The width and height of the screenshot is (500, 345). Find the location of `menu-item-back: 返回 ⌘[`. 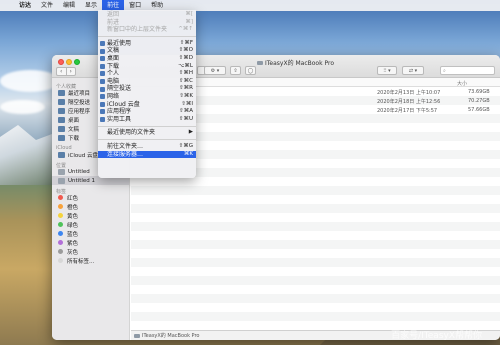

menu-item-back: 返回 ⌘[ is located at coordinates (147, 15).